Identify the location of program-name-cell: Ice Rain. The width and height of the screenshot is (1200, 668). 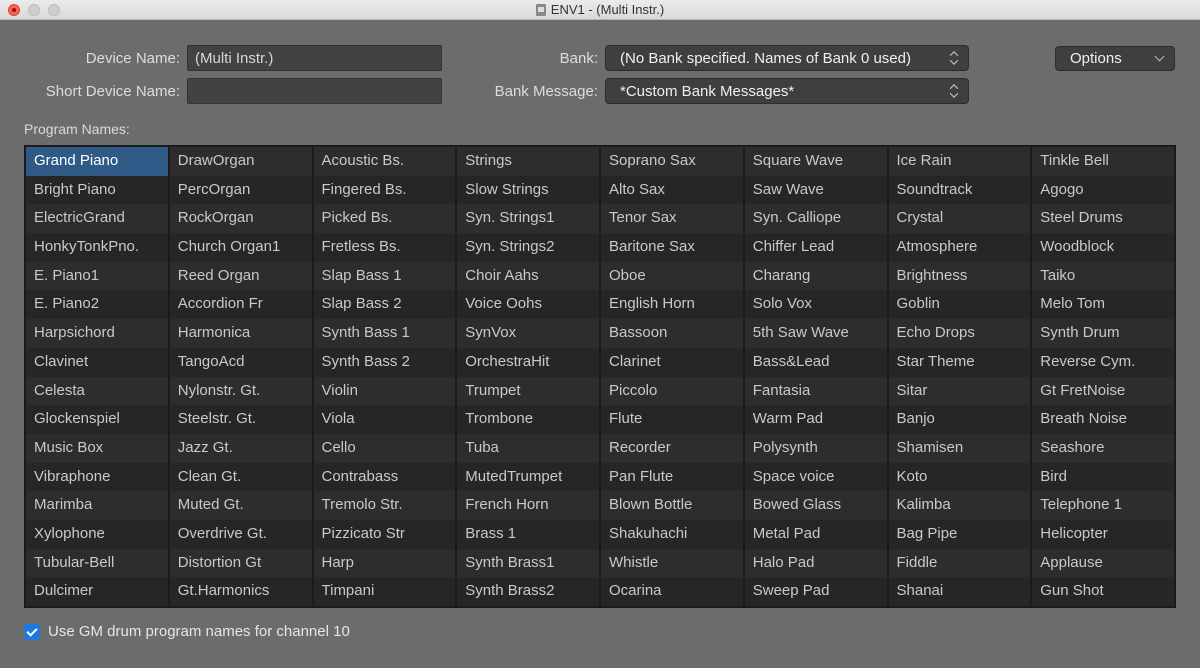
(959, 161).